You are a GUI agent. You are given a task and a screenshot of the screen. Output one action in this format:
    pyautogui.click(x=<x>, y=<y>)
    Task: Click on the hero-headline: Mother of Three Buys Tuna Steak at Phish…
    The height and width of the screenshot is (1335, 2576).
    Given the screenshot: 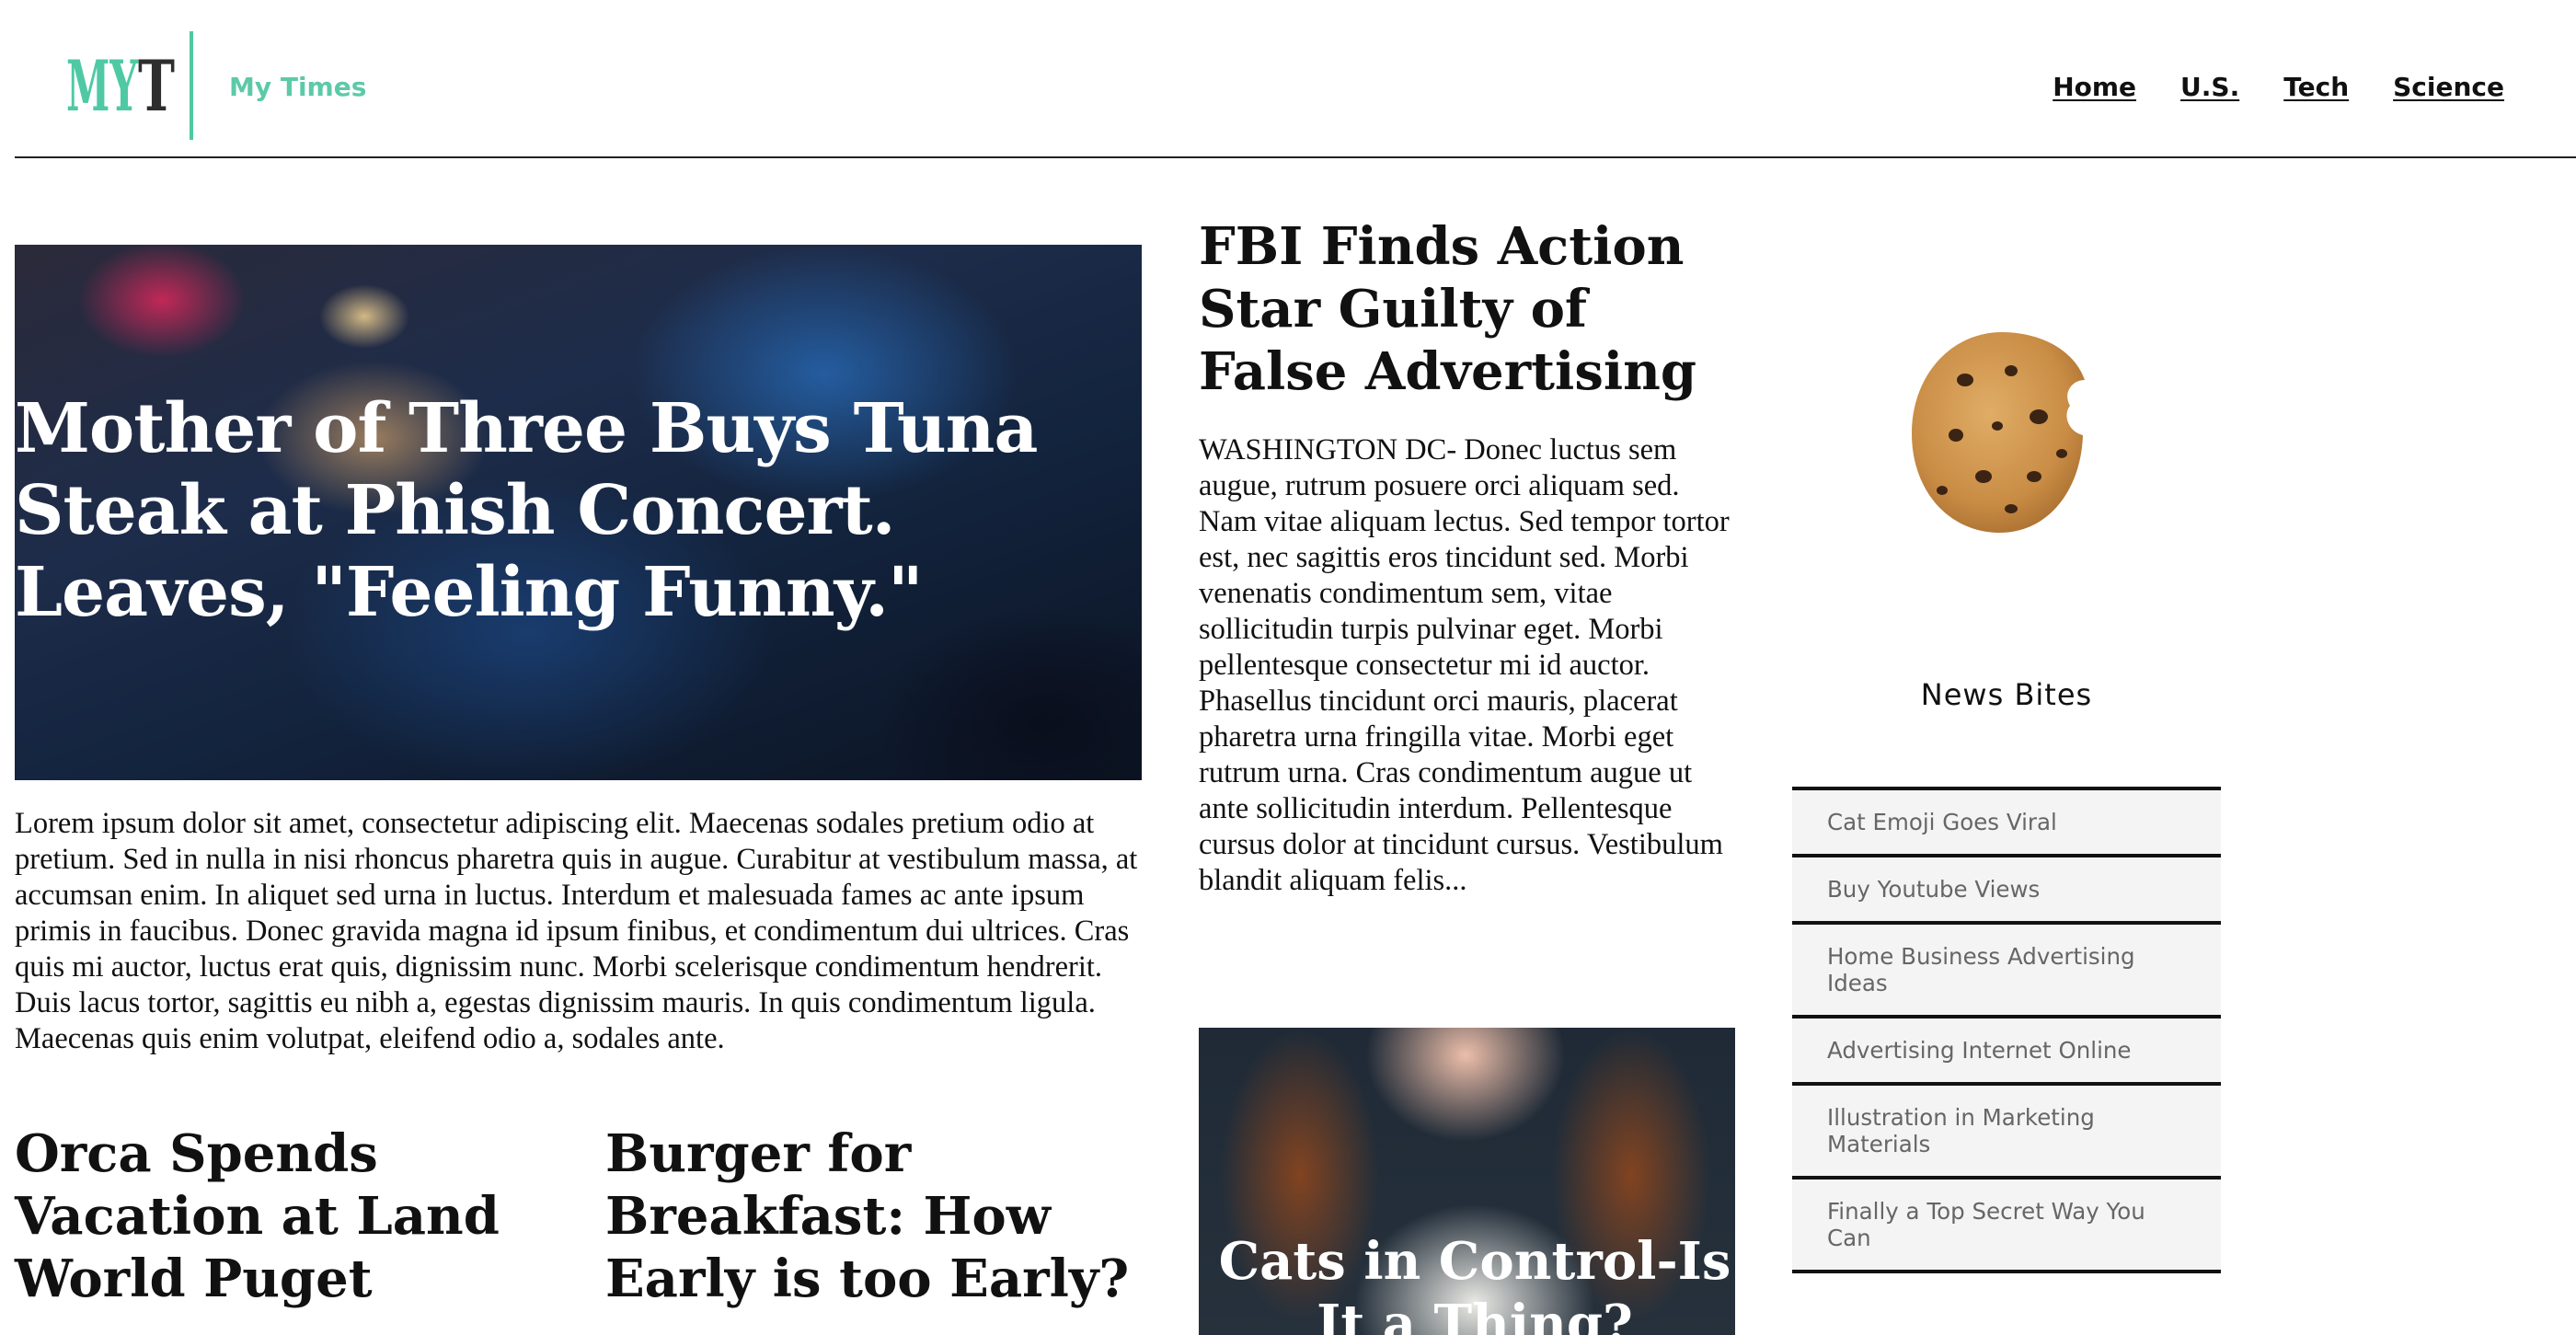 What is the action you would take?
    pyautogui.click(x=567, y=511)
    